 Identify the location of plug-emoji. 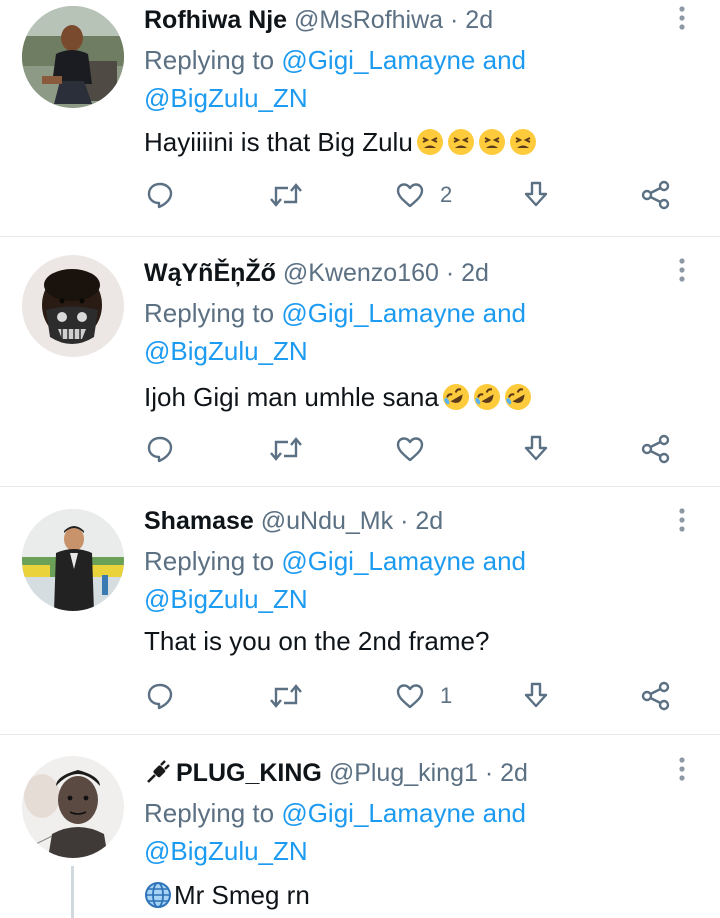
(158, 771).